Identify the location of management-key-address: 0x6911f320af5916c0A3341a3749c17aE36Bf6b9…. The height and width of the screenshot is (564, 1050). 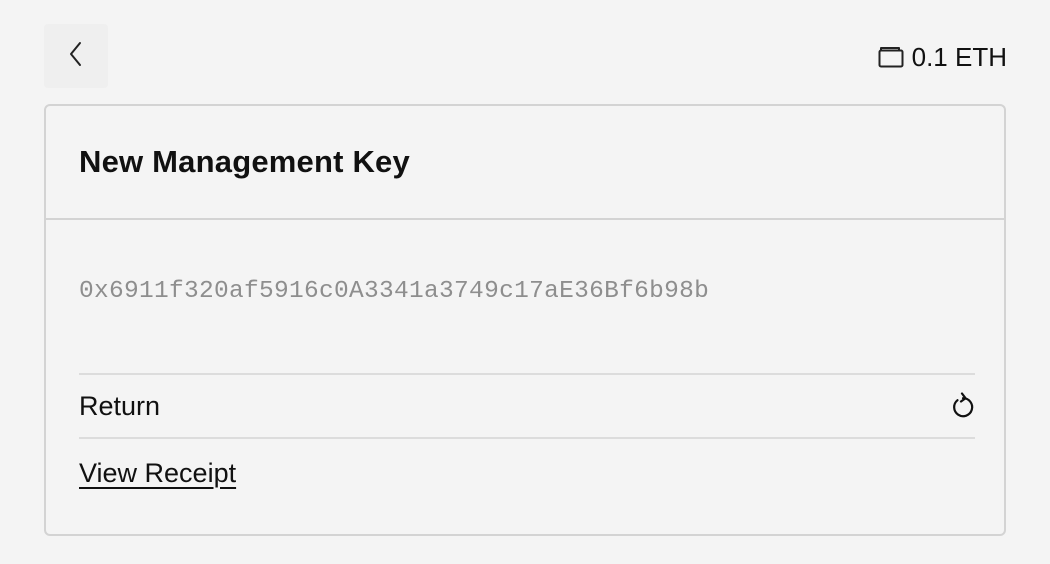
(394, 291).